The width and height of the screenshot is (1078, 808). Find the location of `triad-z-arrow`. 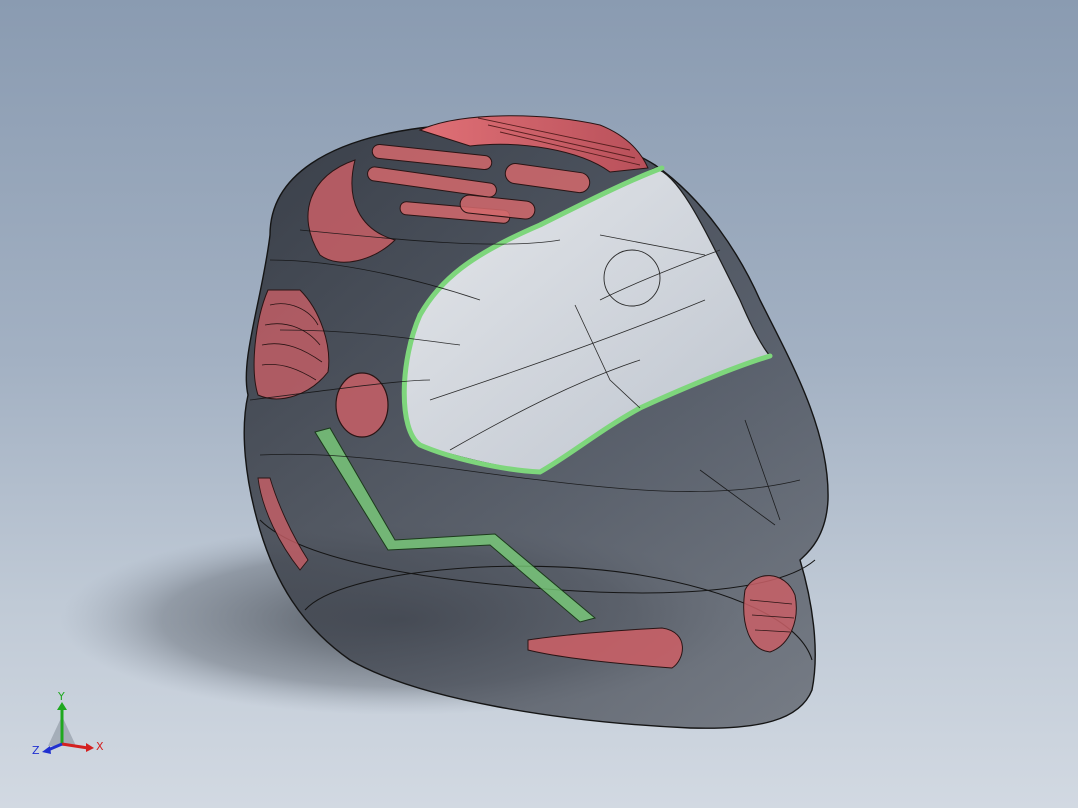

triad-z-arrow is located at coordinates (46, 750).